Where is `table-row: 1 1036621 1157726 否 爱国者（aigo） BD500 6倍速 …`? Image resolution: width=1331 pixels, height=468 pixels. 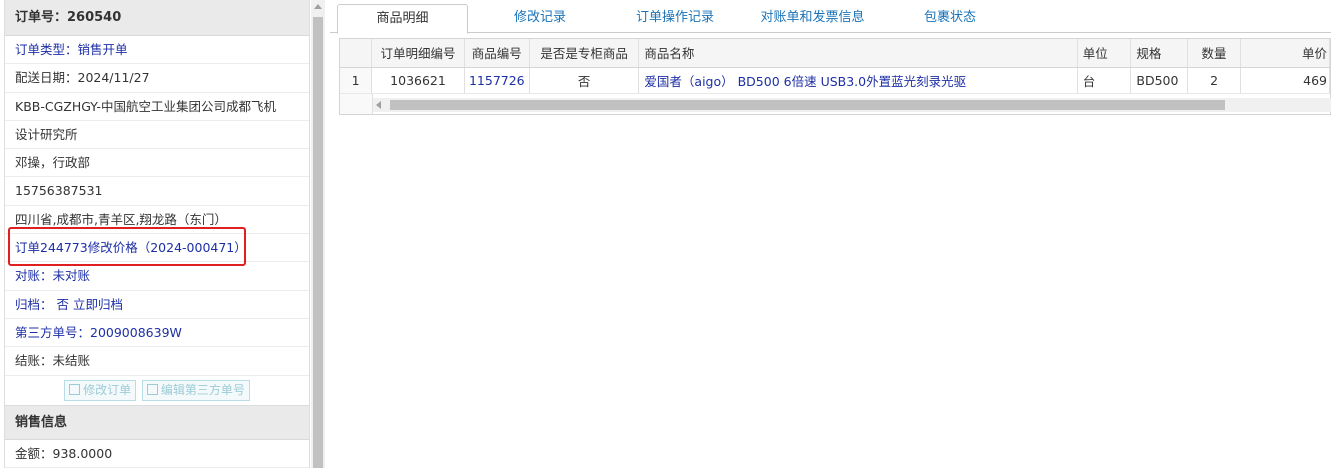
table-row: 1 1036621 1157726 否 爱国者（aigo） BD500 6倍速 … is located at coordinates (835, 80).